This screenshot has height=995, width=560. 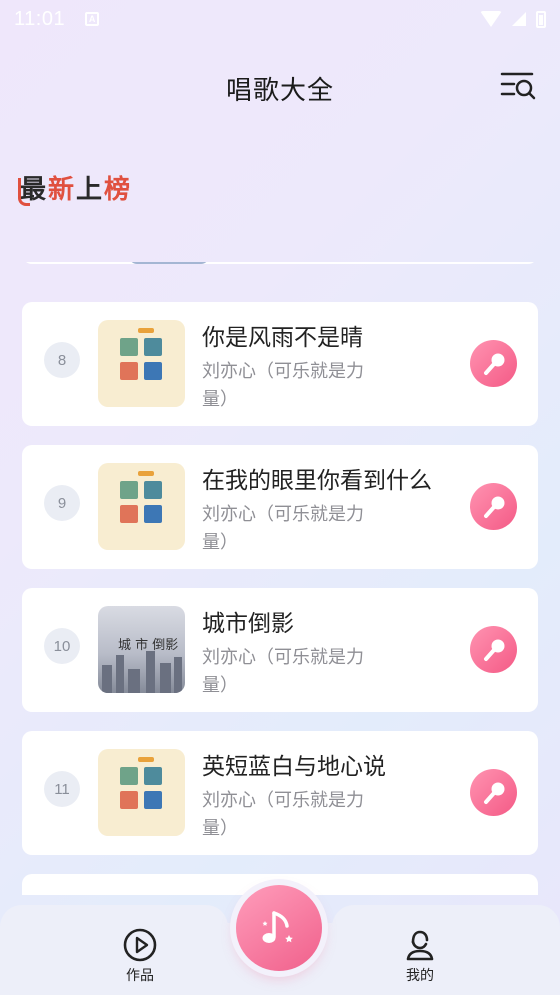 I want to click on tab-works: 作品, so click(x=140, y=956).